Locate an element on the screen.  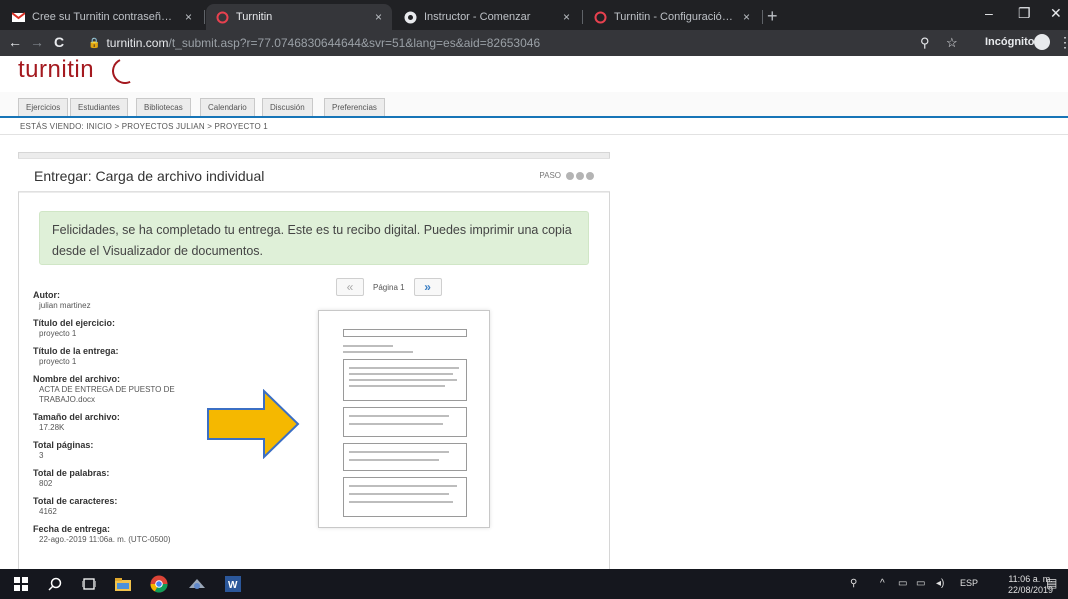
language-indicator: ESP is located at coordinates (969, 583).